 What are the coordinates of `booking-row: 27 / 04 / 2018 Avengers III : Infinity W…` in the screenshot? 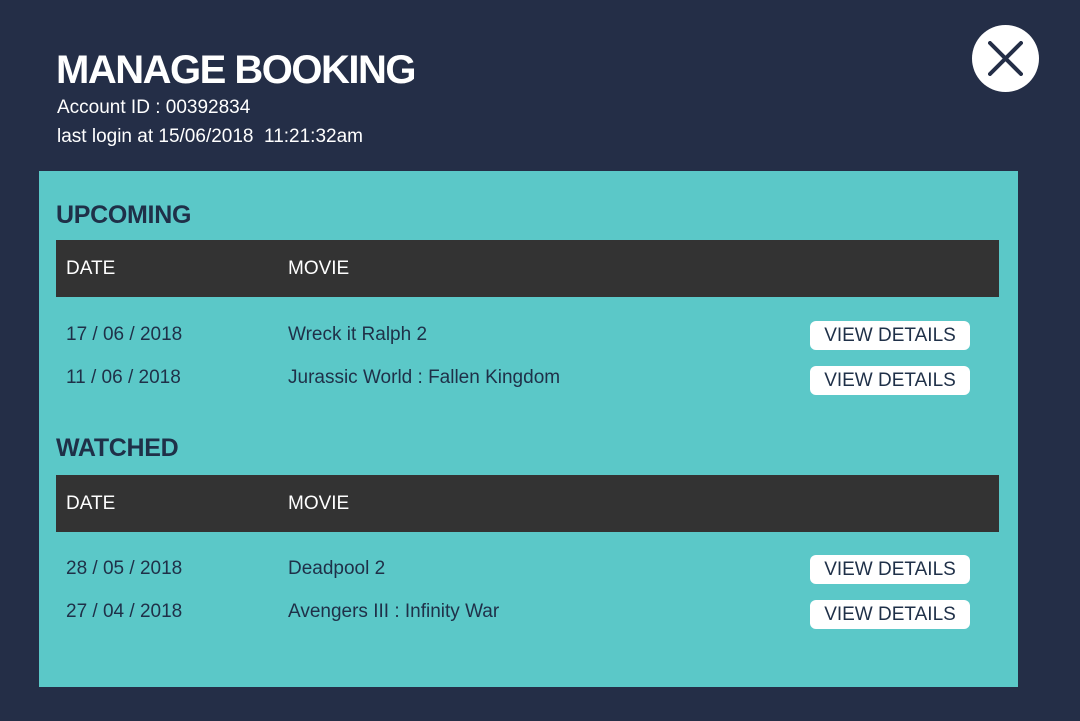 It's located at (527, 617).